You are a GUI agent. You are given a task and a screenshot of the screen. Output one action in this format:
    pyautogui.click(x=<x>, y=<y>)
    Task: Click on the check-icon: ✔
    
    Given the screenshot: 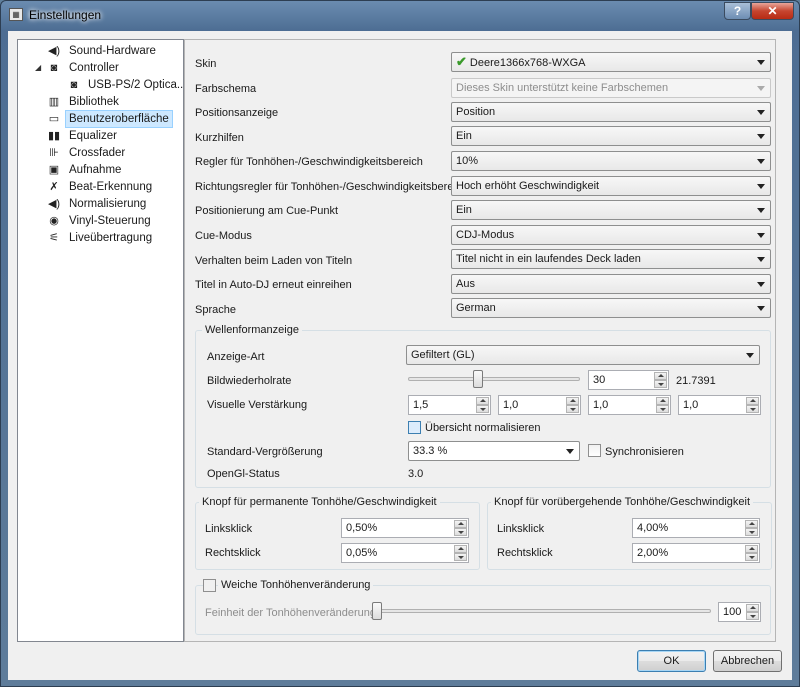 What is the action you would take?
    pyautogui.click(x=461, y=61)
    